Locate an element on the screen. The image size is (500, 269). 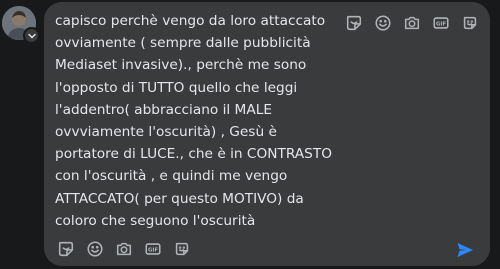
send-icon is located at coordinates (465, 250).